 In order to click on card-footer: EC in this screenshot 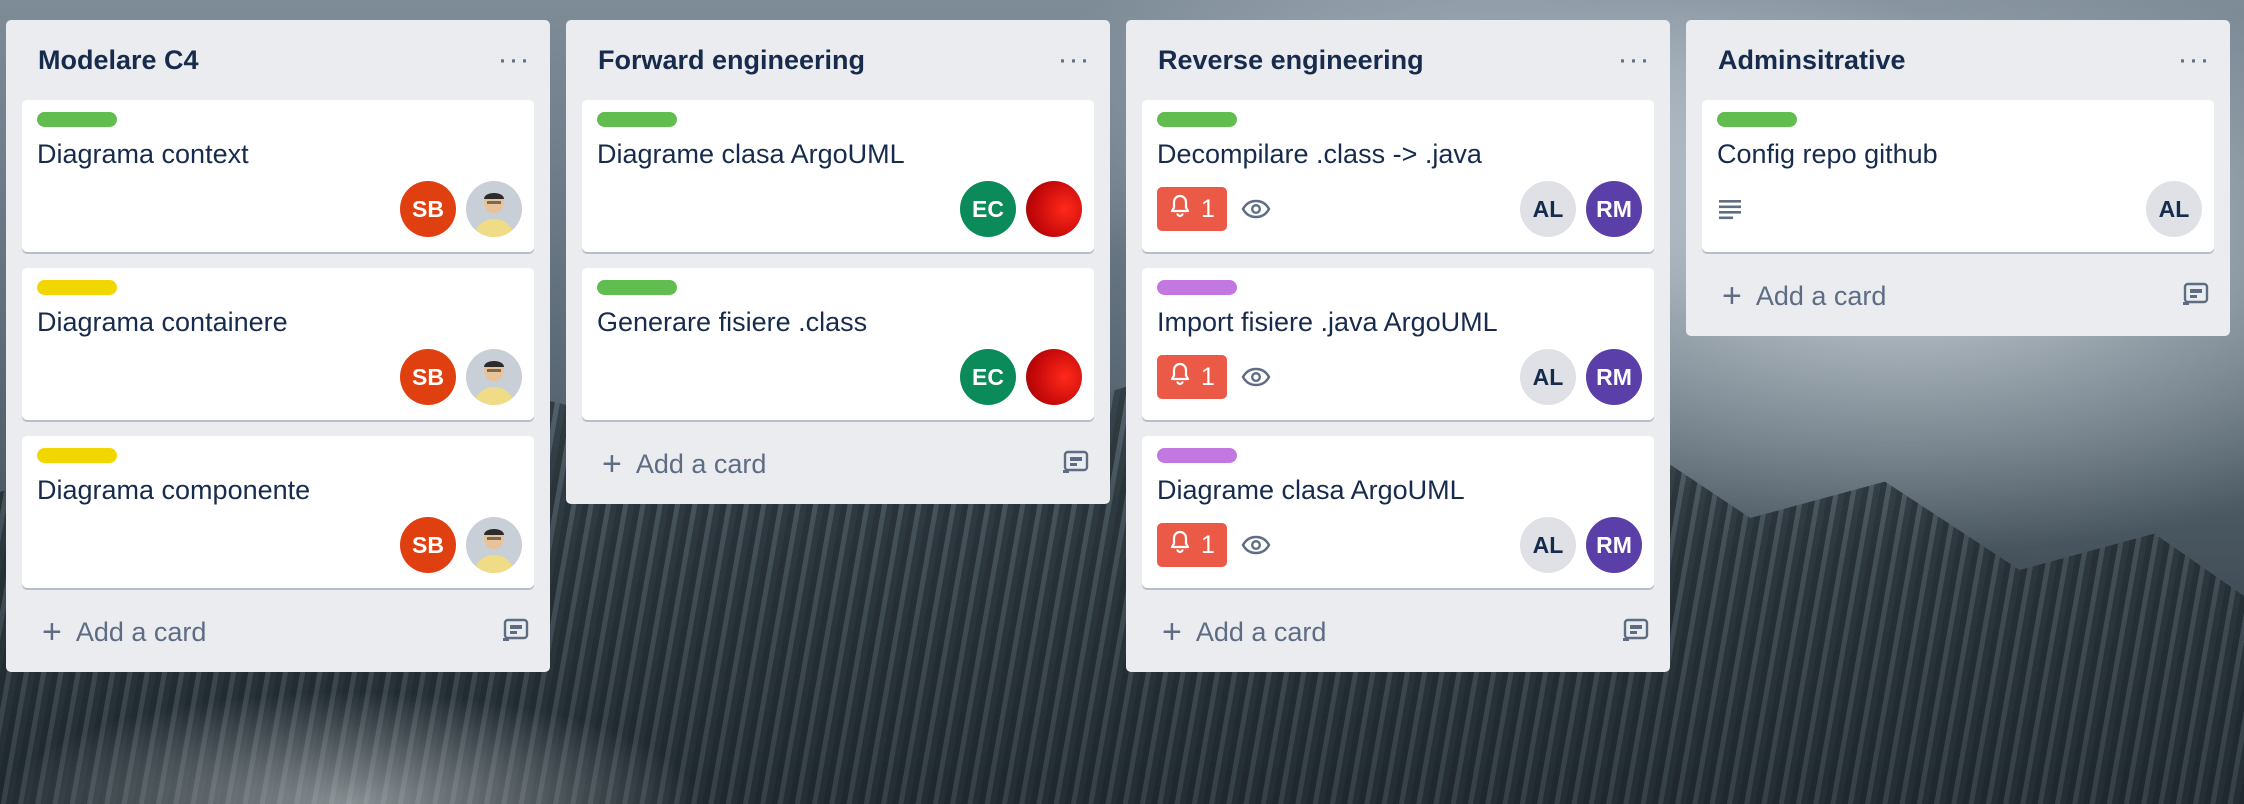, I will do `click(839, 209)`.